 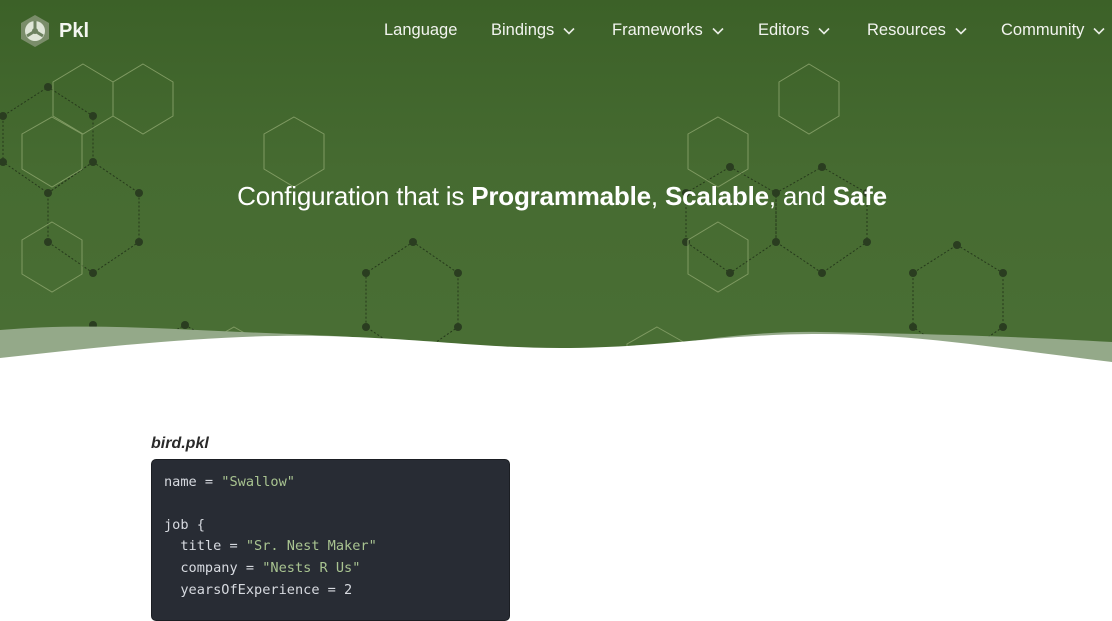 What do you see at coordinates (561, 196) in the screenshot?
I see `headline-programmable: Programmable` at bounding box center [561, 196].